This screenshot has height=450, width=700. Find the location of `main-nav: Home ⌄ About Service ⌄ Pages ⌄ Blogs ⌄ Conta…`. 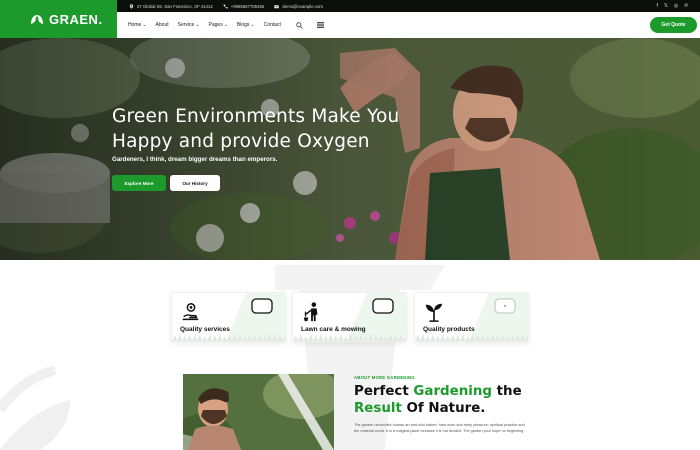

main-nav: Home ⌄ About Service ⌄ Pages ⌄ Blogs ⌄ Conta… is located at coordinates (408, 25).